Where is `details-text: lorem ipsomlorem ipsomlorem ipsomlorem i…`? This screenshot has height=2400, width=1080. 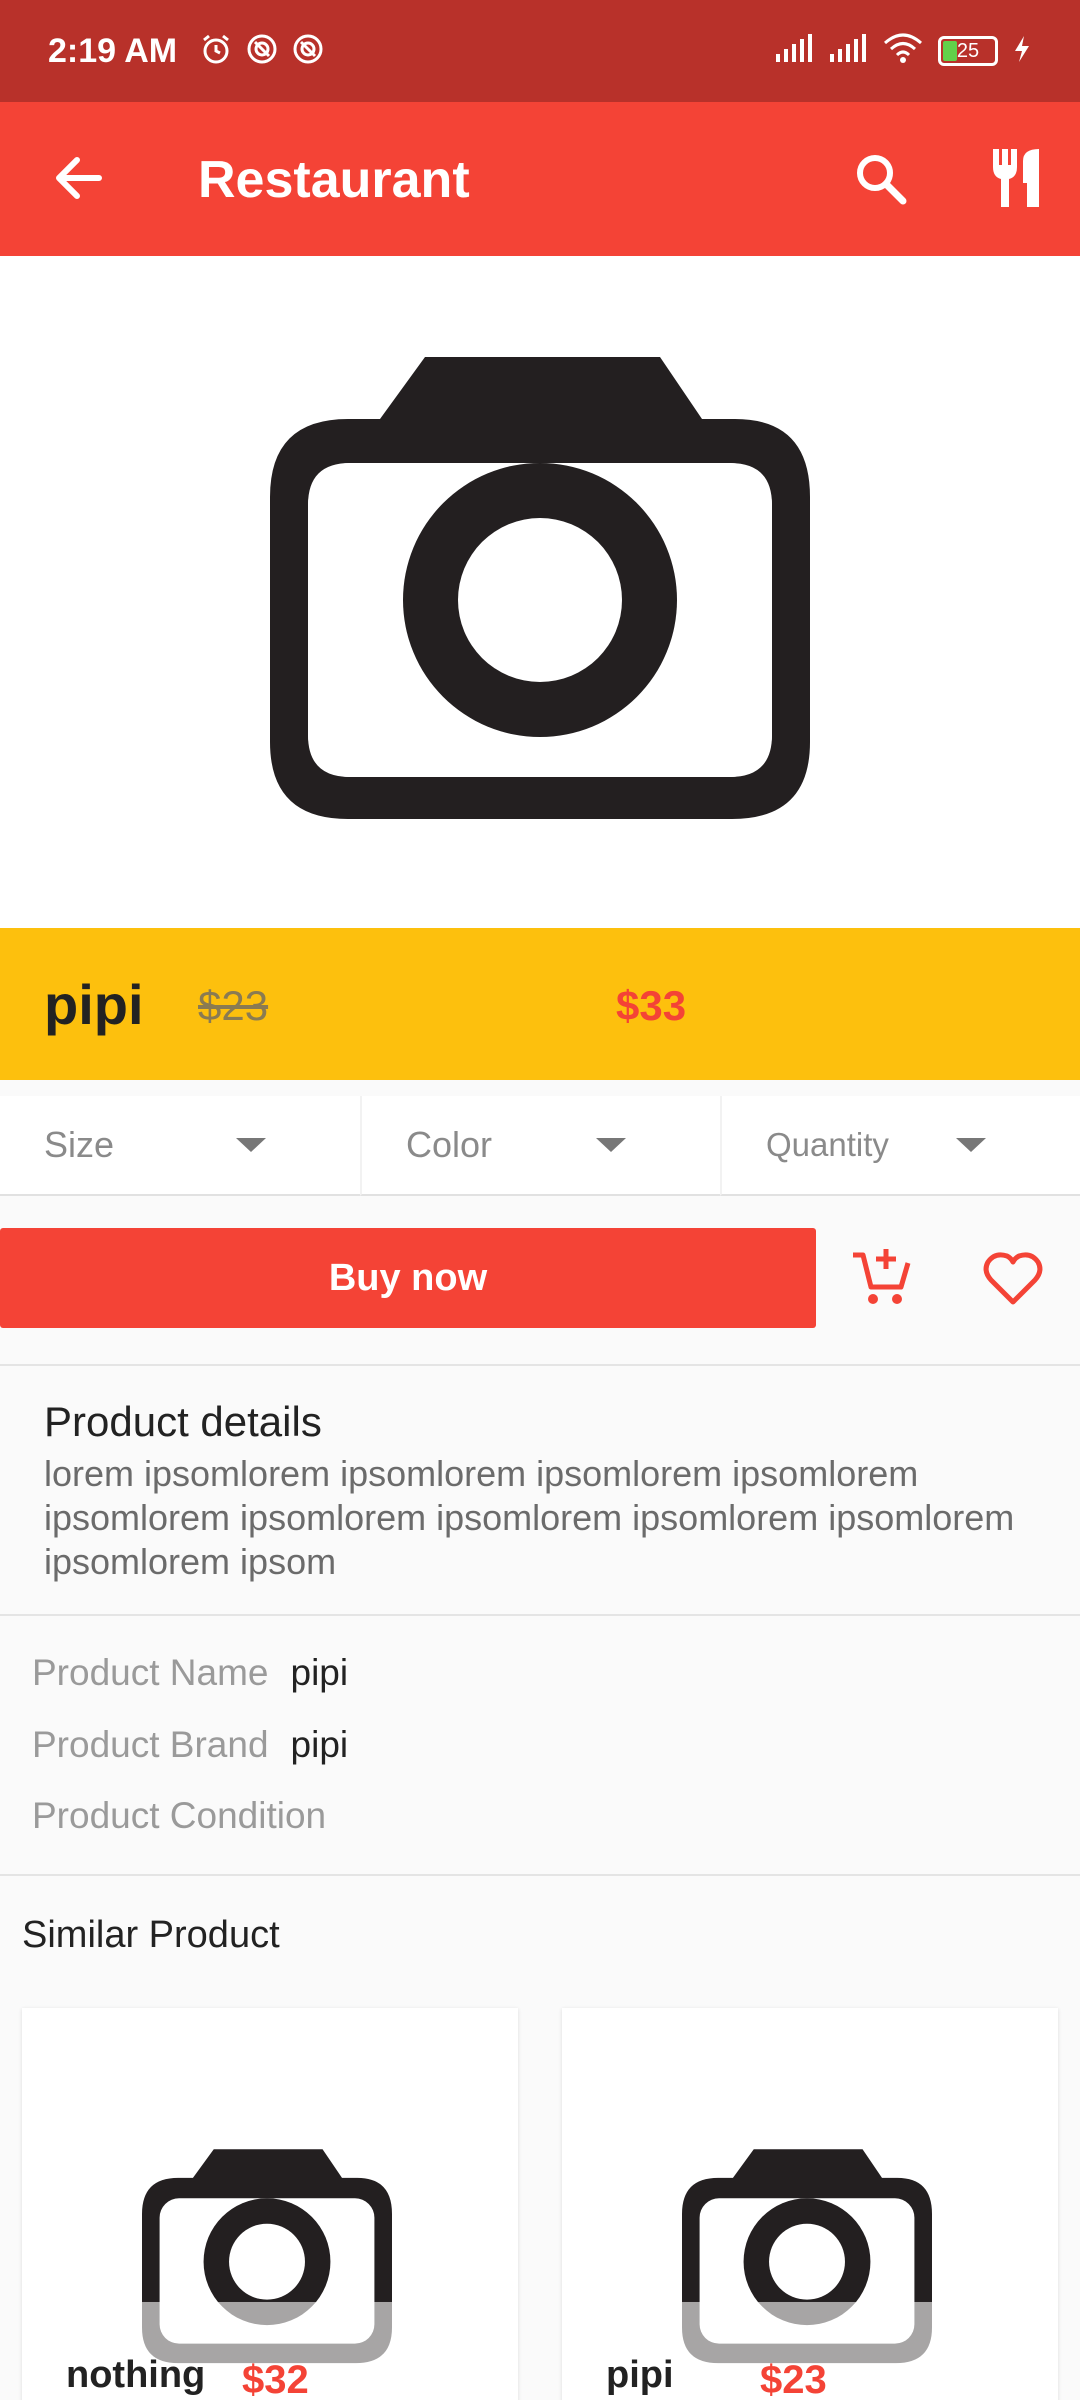
details-text: lorem ipsomlorem ipsomlorem ipsomlorem i… is located at coordinates (529, 1517).